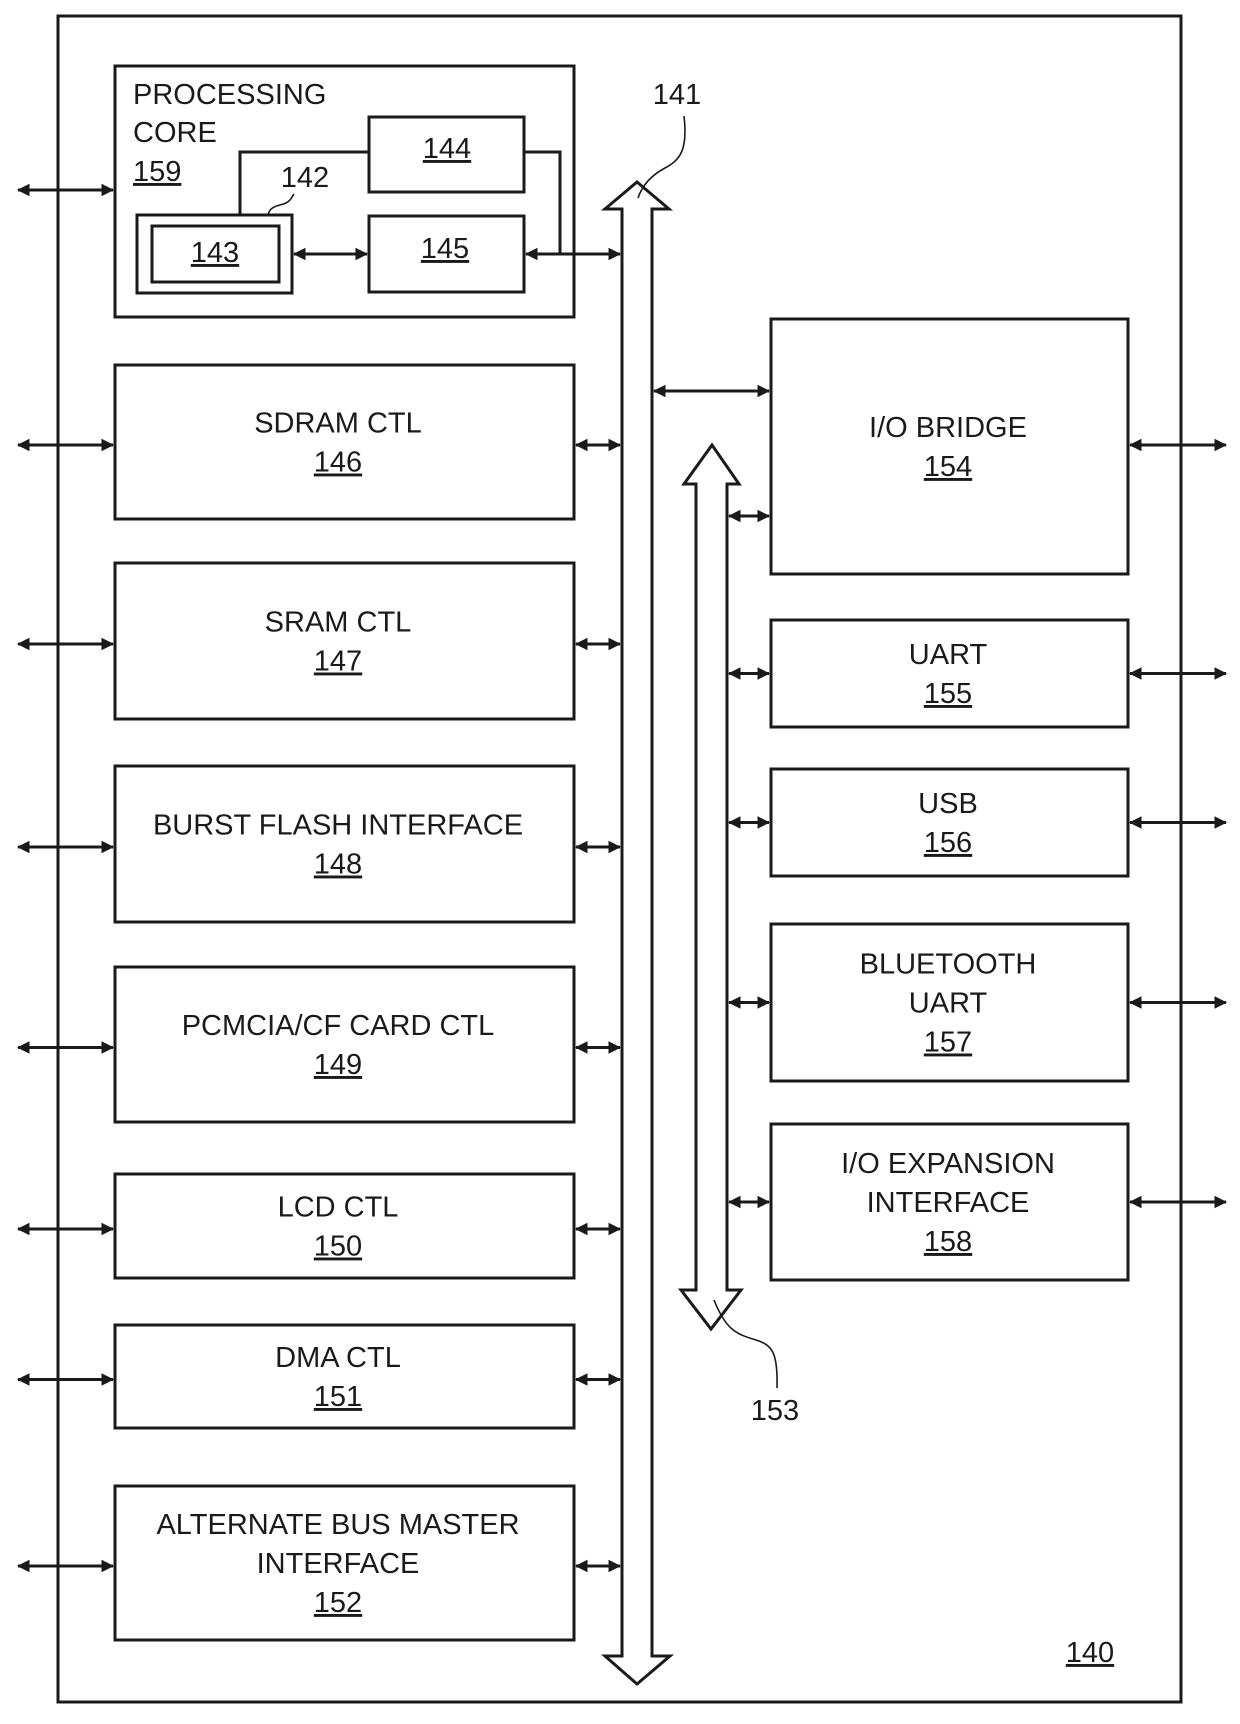  Describe the element at coordinates (338, 865) in the screenshot. I see `block-148-ref: 148` at that location.